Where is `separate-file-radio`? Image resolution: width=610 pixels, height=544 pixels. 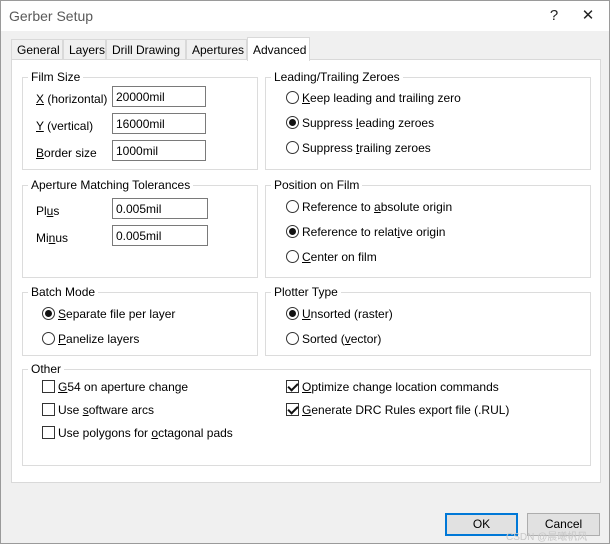 separate-file-radio is located at coordinates (48, 313).